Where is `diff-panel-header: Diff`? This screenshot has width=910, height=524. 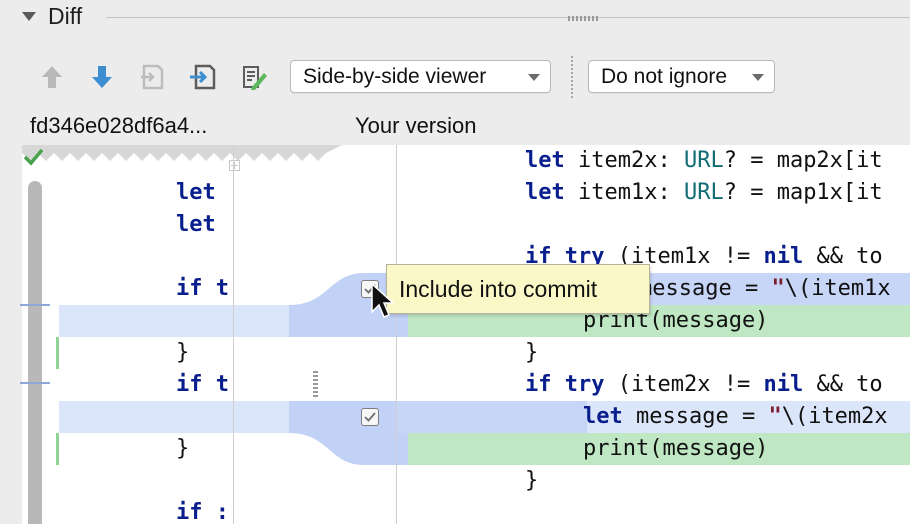
diff-panel-header: Diff is located at coordinates (455, 18).